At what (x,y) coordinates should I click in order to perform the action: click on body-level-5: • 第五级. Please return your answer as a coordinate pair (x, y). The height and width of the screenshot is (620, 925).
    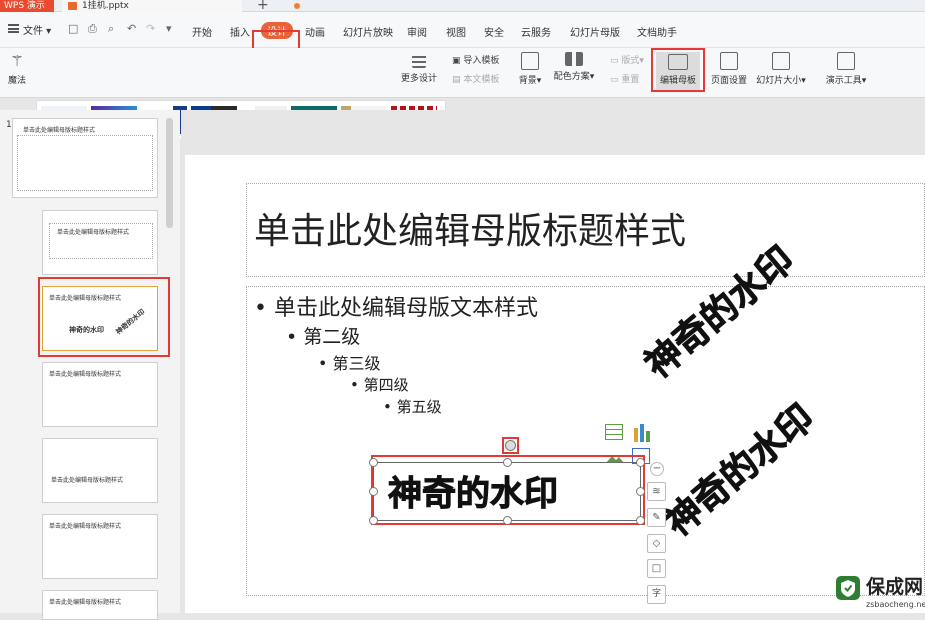
    Looking at the image, I should click on (412, 406).